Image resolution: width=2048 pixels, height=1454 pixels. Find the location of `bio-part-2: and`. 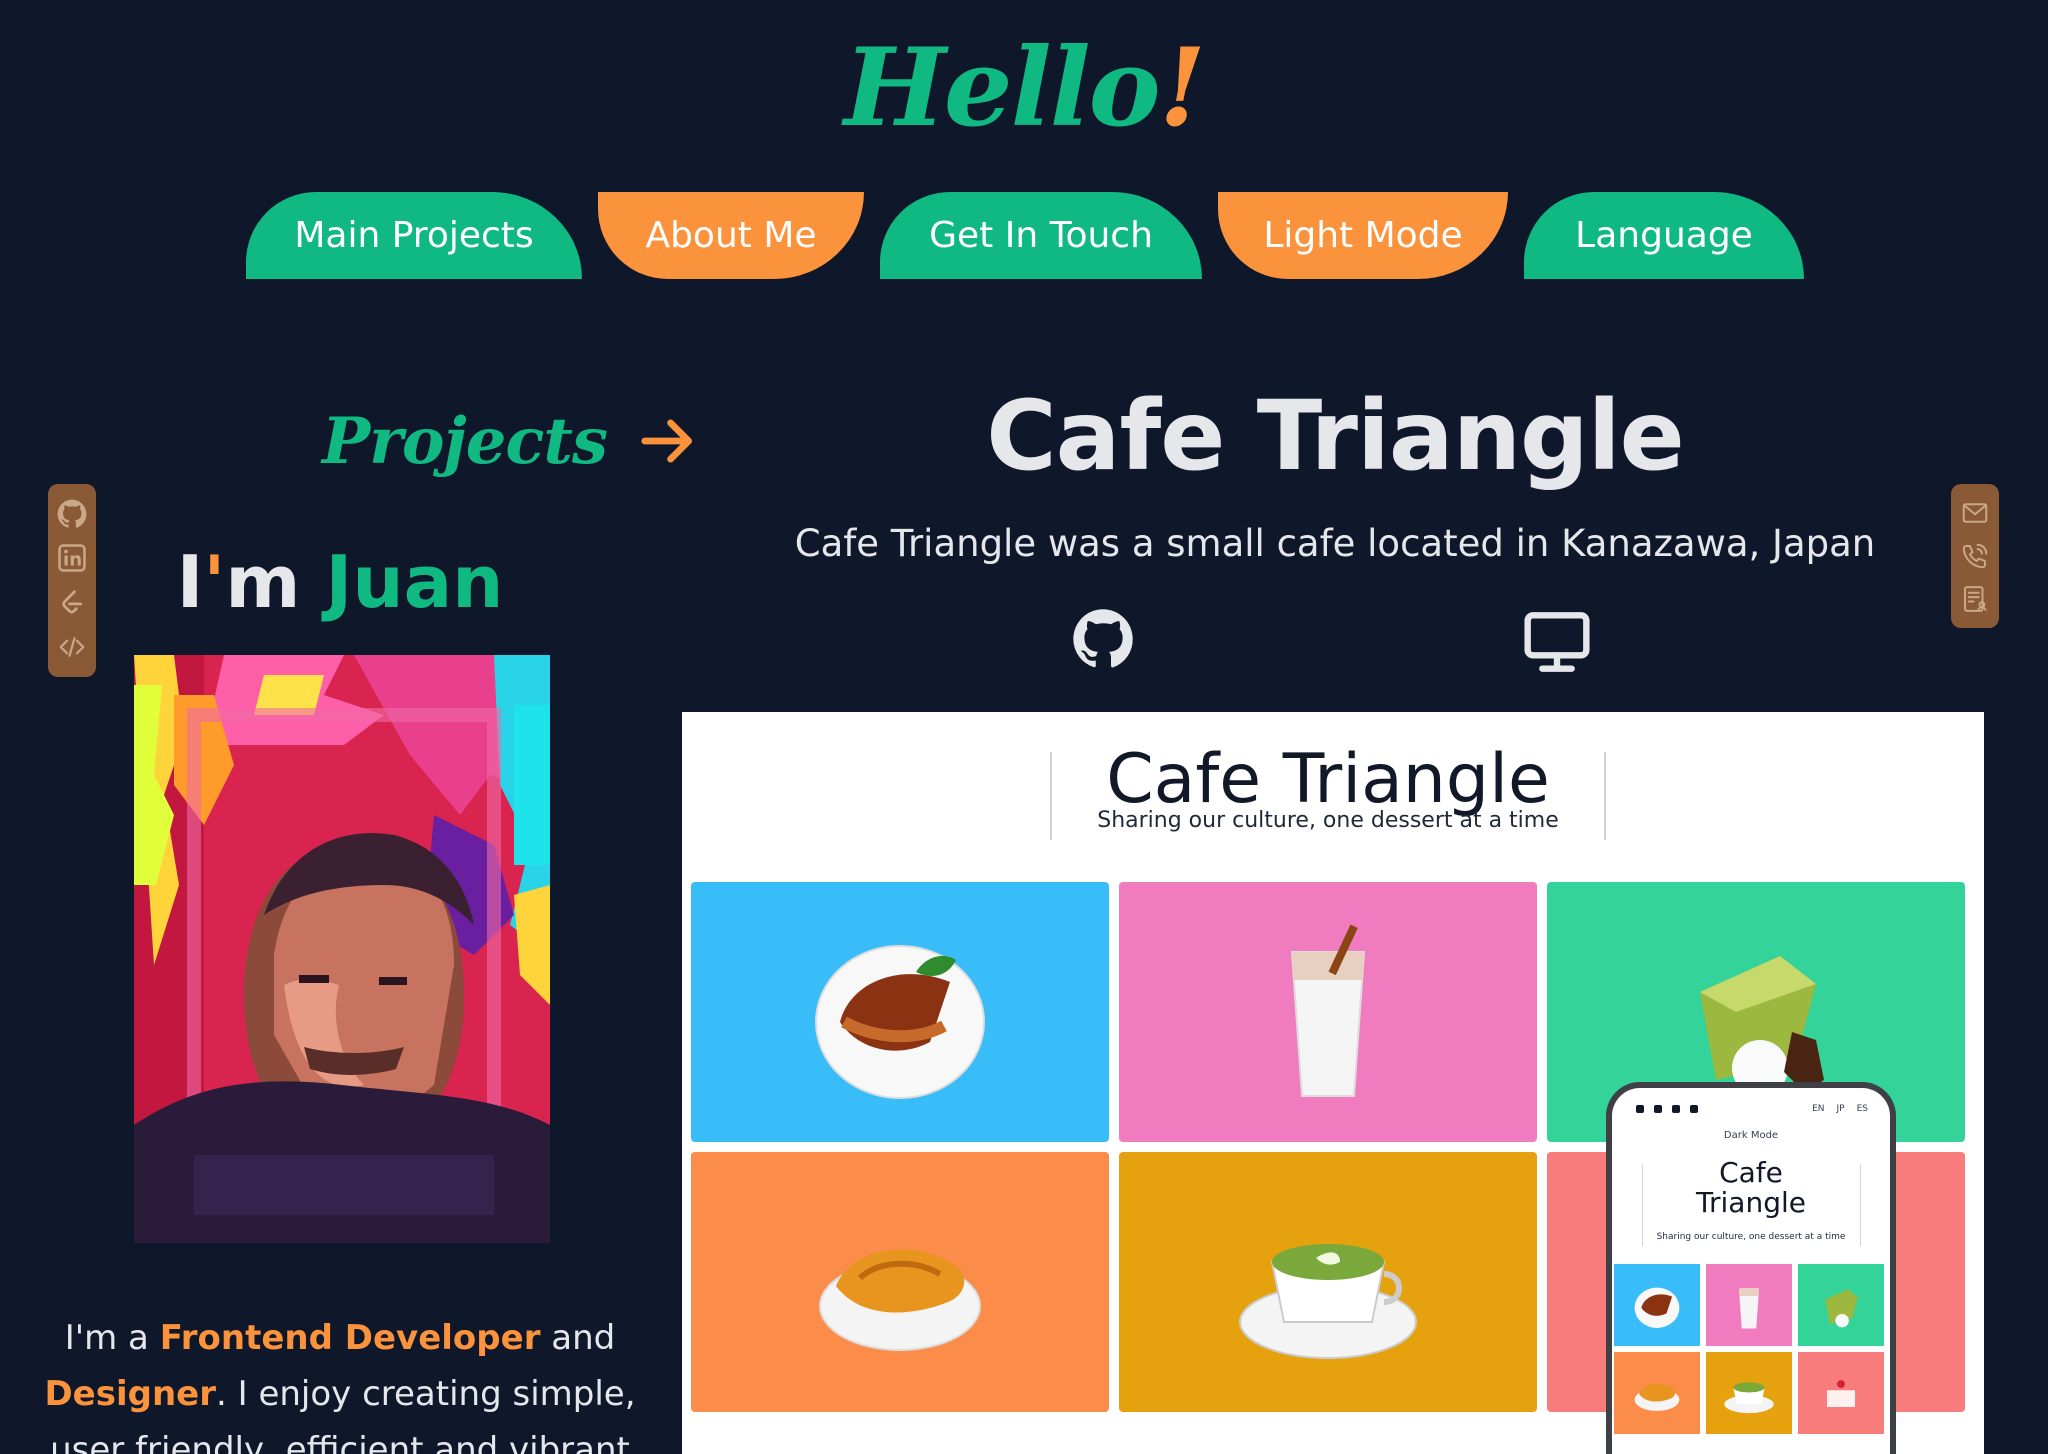

bio-part-2: and is located at coordinates (578, 1338).